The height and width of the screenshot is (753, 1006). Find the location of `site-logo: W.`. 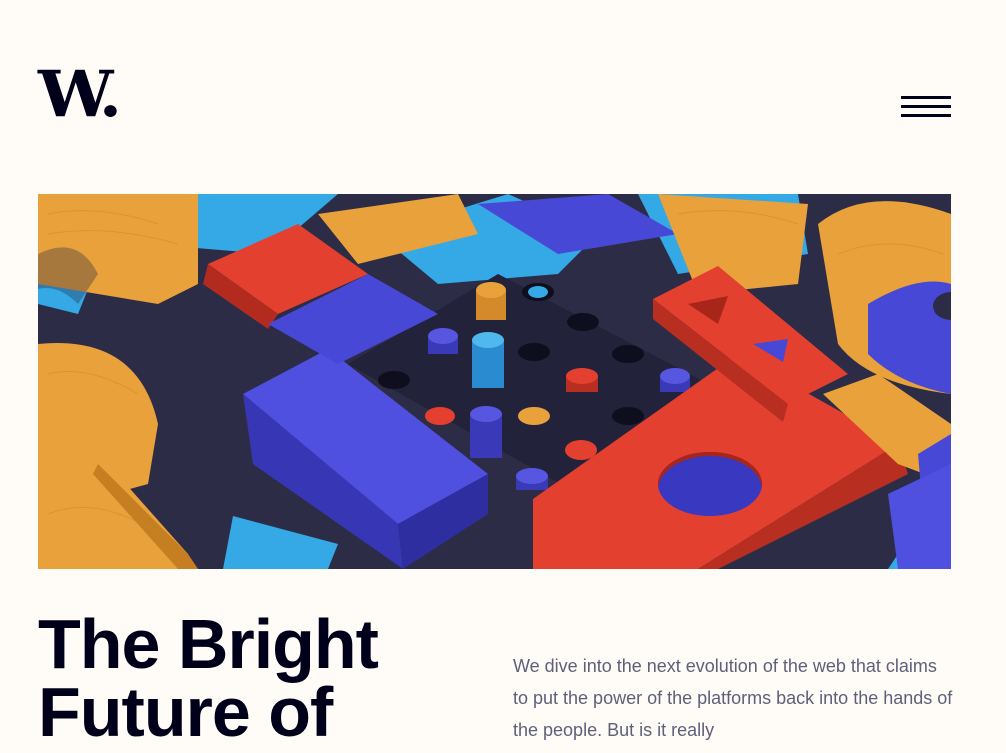

site-logo: W. is located at coordinates (80, 94).